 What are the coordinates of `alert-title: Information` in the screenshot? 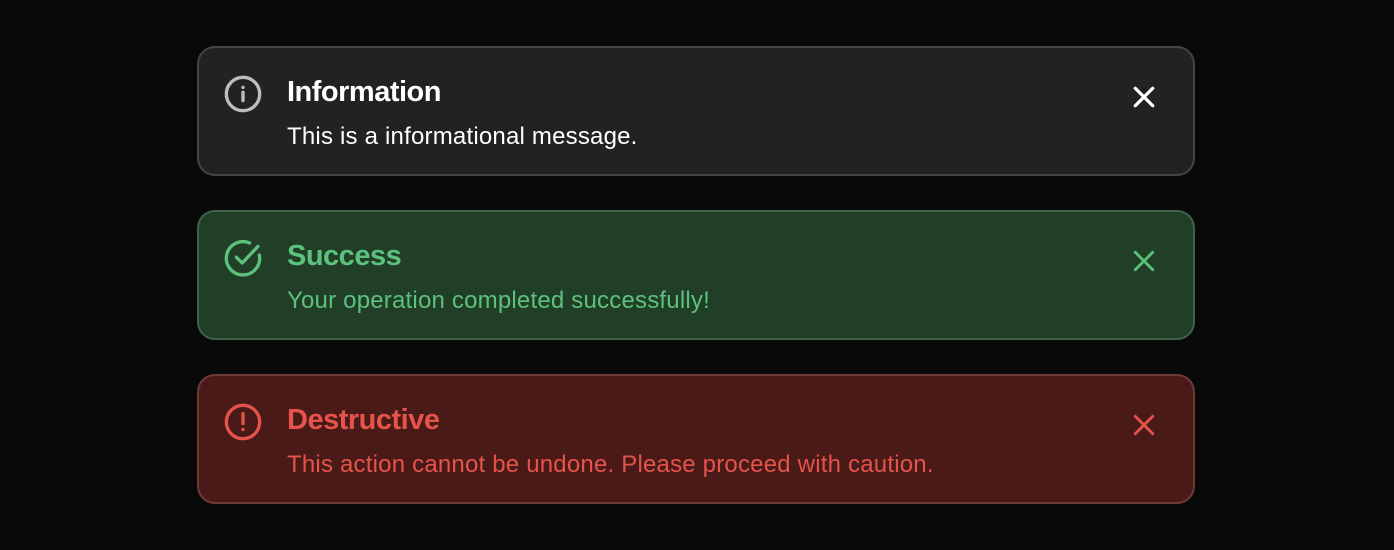 It's located at (364, 92).